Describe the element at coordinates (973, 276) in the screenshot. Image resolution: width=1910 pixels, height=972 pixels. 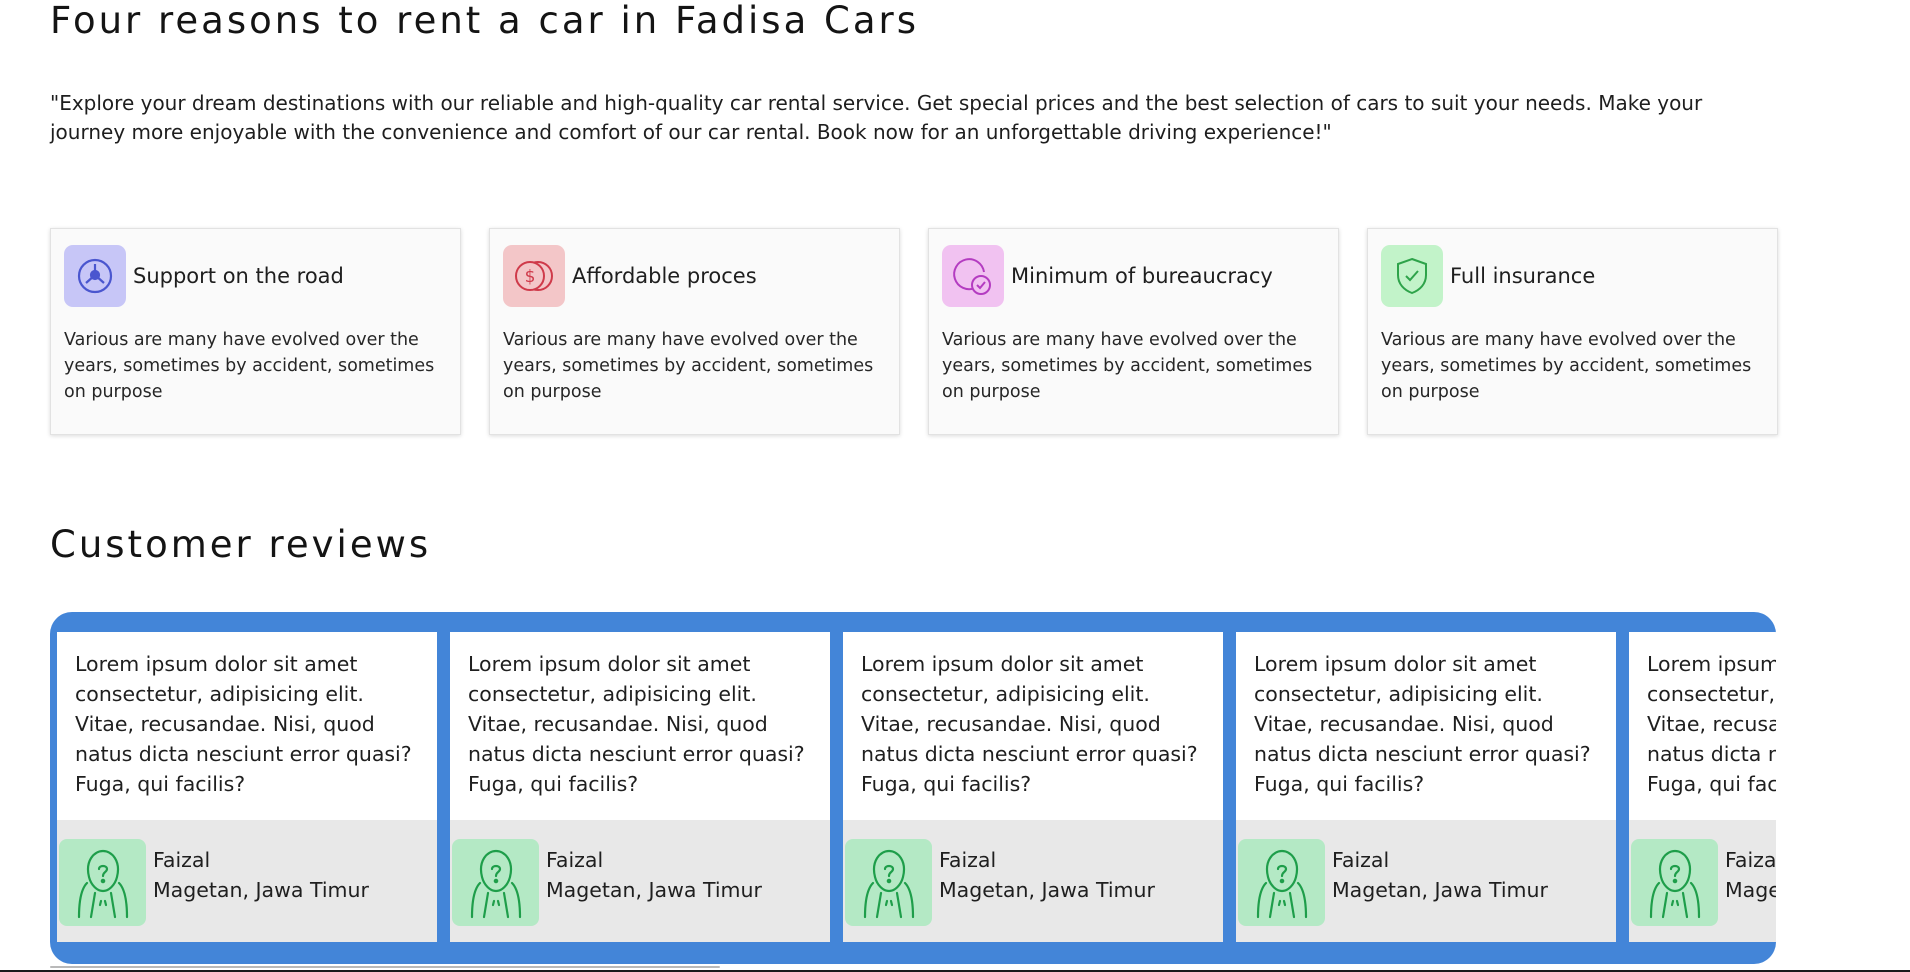
I see `document-check-icon` at that location.